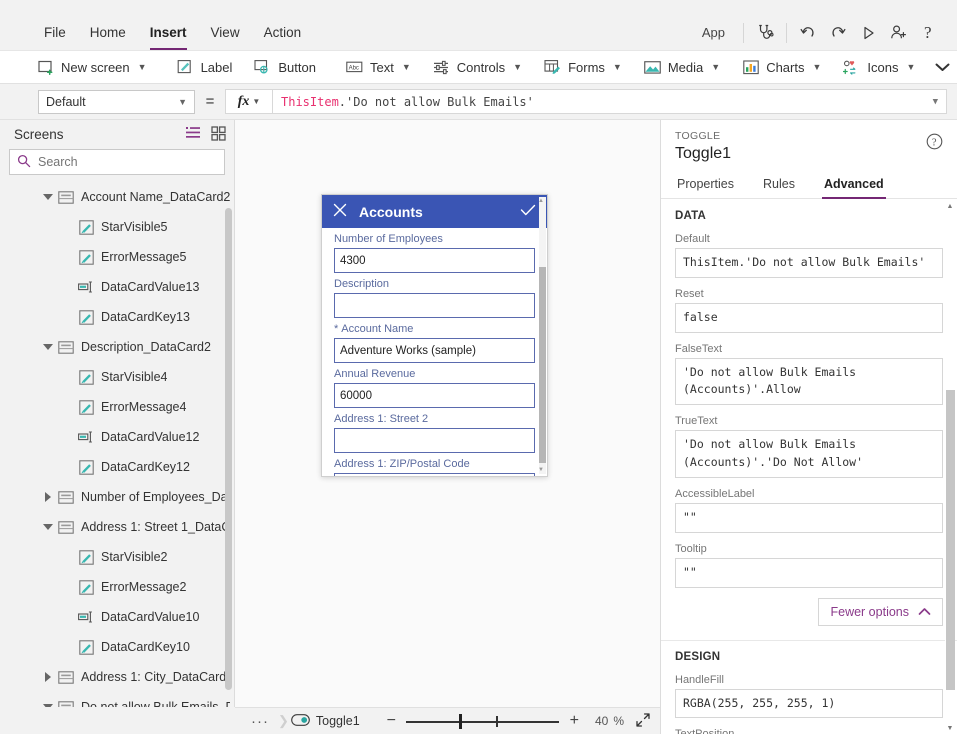 The width and height of the screenshot is (957, 734). Describe the element at coordinates (809, 703) in the screenshot. I see `property-value-input: RGBA(255, 255, 255, 1)` at that location.